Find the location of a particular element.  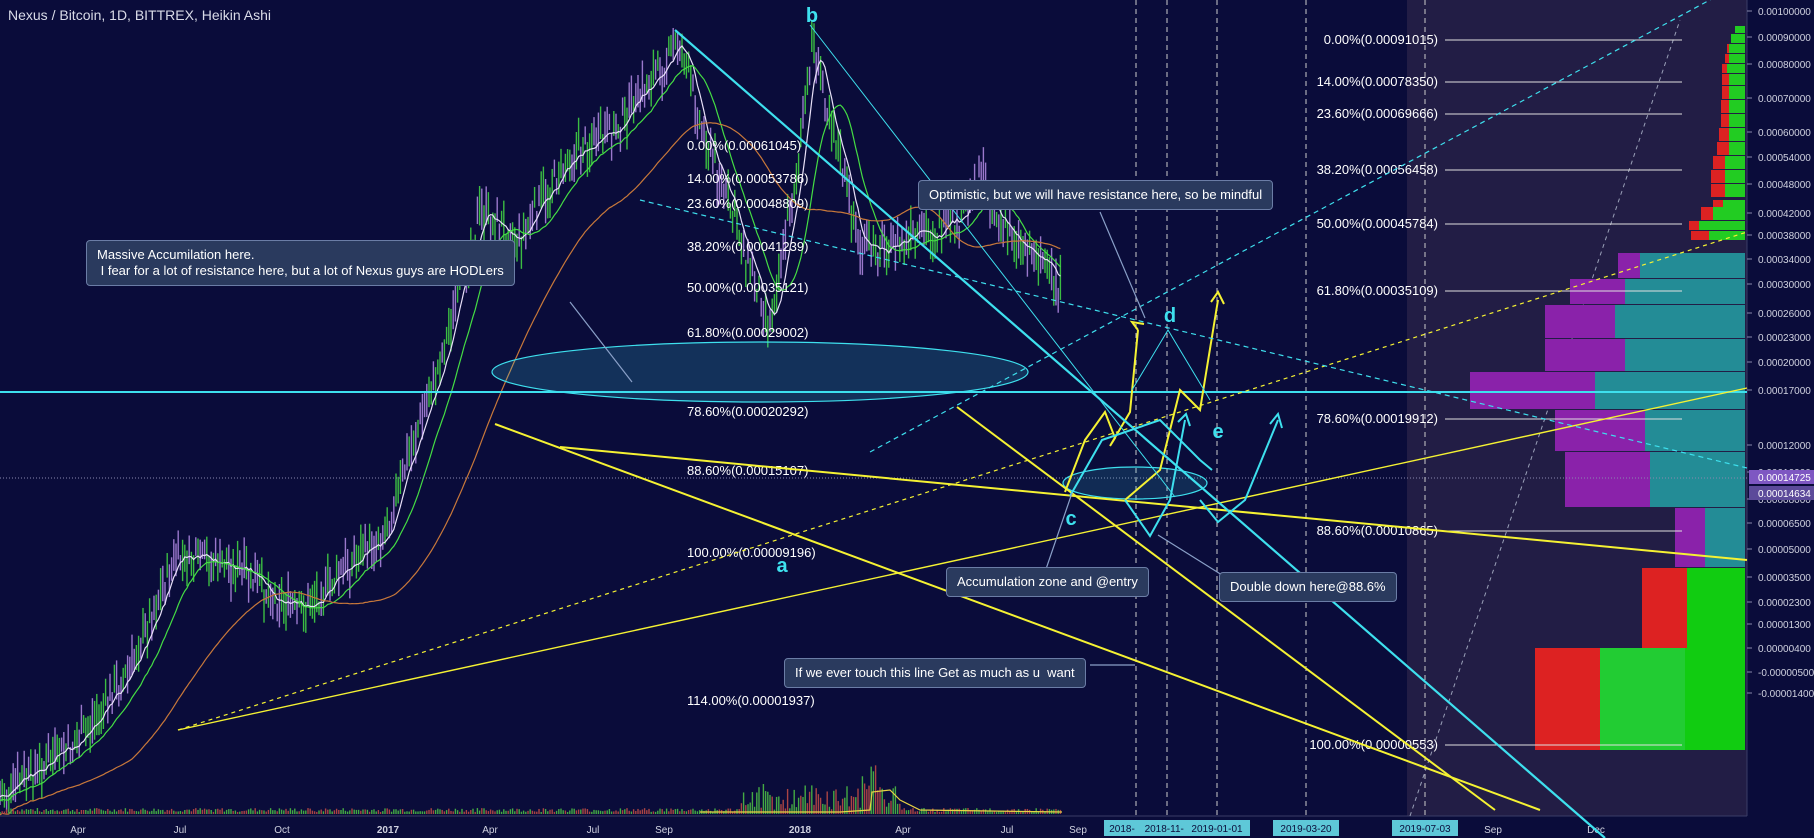

price-tick-label-11: 0.00026000 is located at coordinates (1784, 314).